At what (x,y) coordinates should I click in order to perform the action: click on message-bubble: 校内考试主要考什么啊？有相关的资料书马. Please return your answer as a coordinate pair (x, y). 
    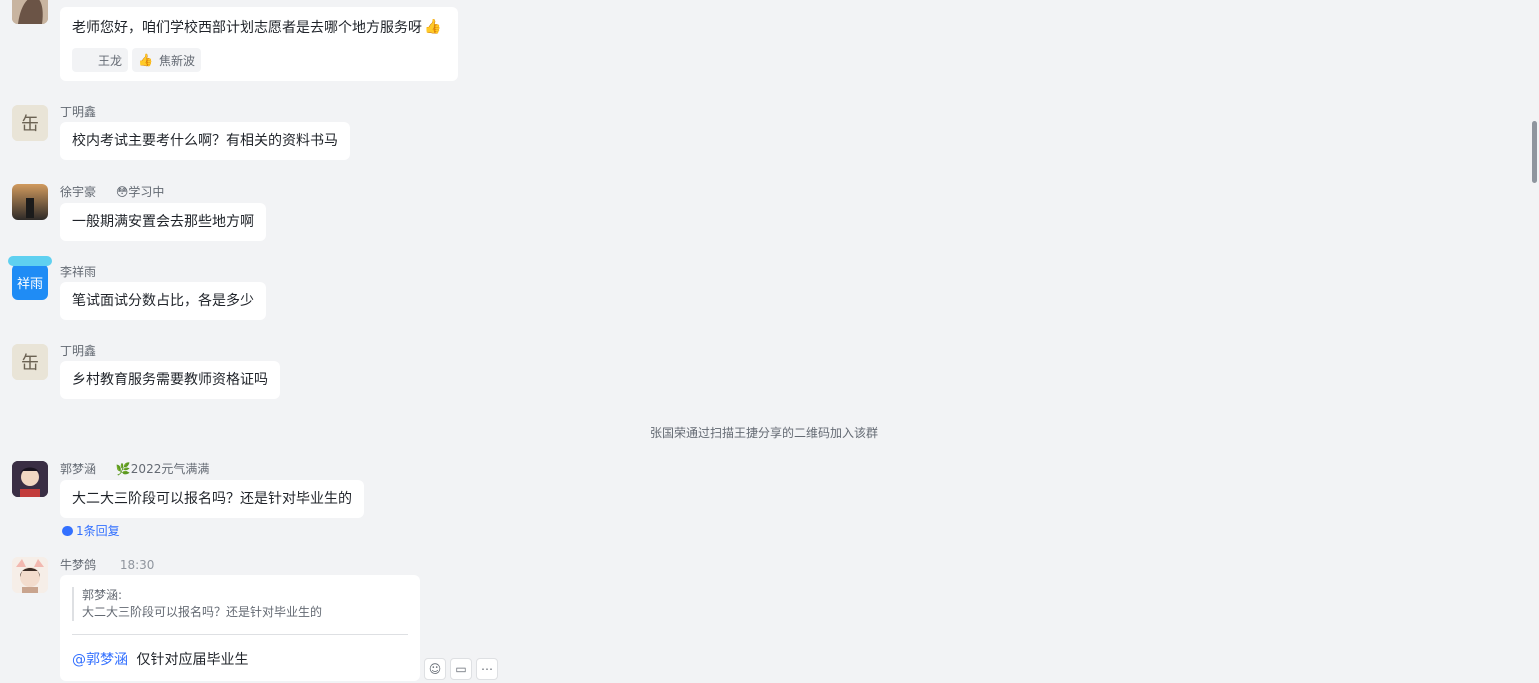
    Looking at the image, I should click on (205, 141).